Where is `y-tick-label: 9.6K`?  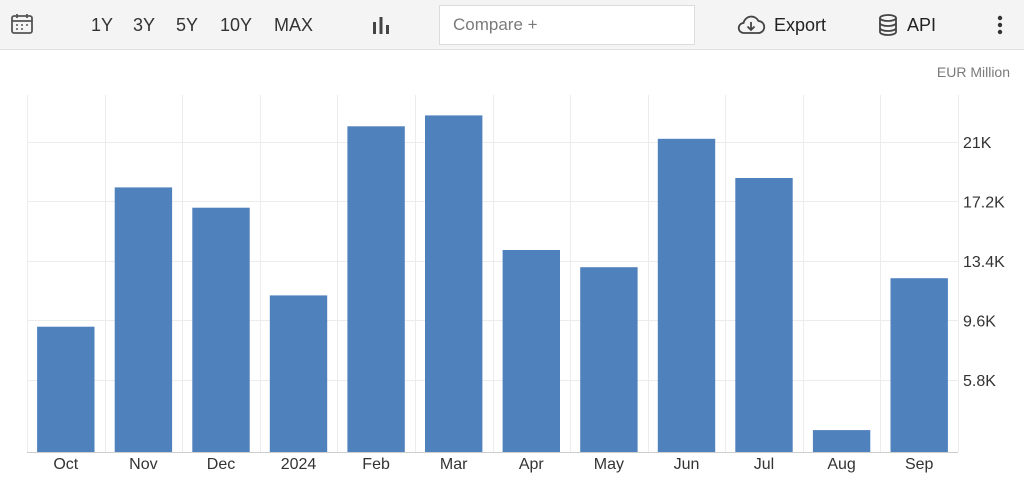
y-tick-label: 9.6K is located at coordinates (979, 322).